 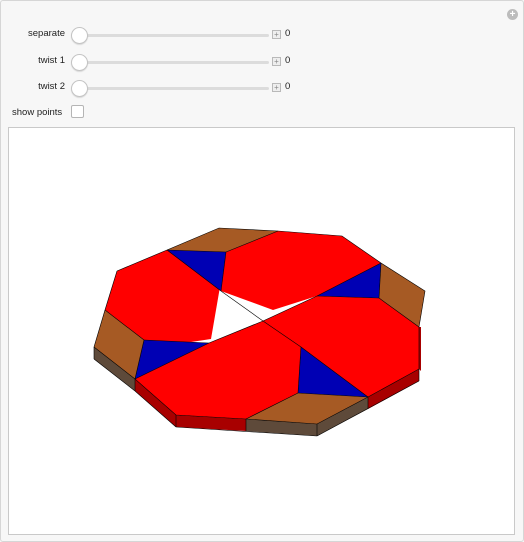 What do you see at coordinates (288, 33) in the screenshot?
I see `slider-value-separate: 0` at bounding box center [288, 33].